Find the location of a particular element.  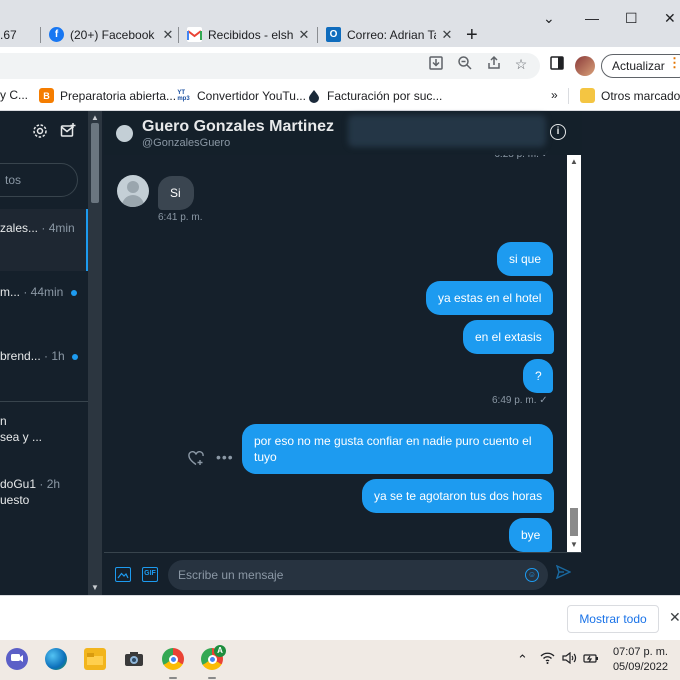

battery-charging-icon is located at coordinates (591, 659).